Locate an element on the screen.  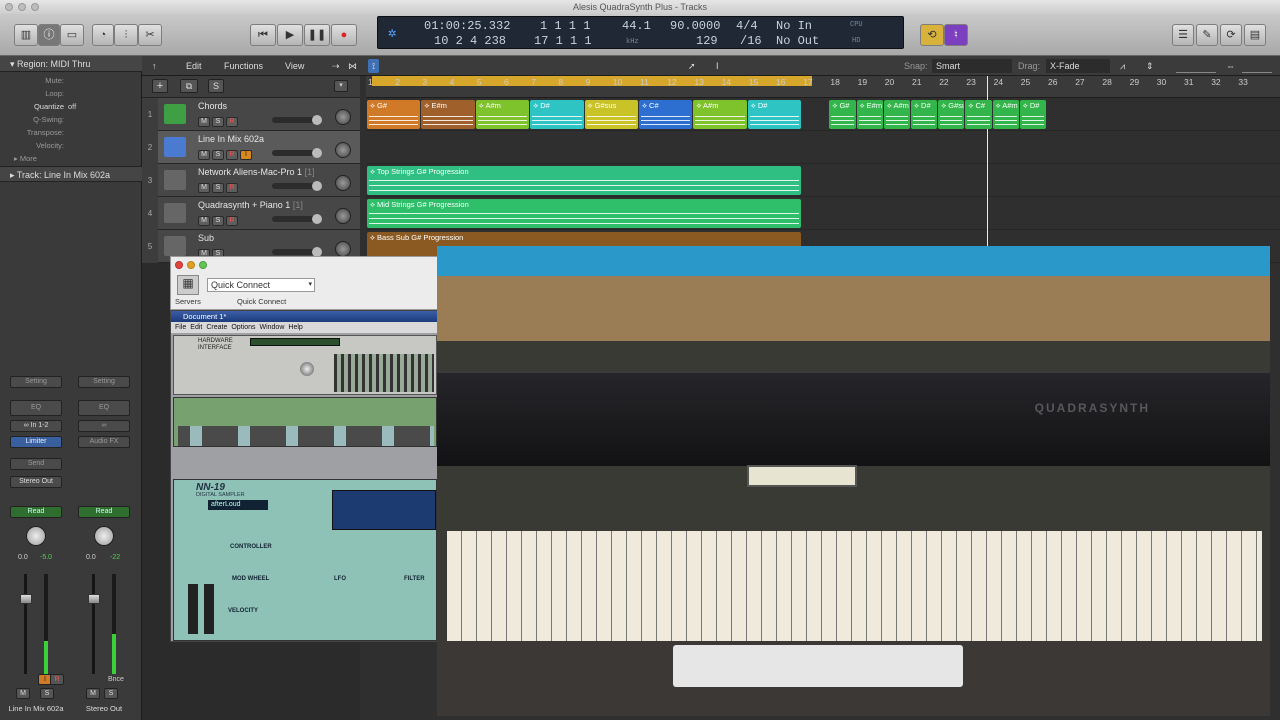
reason-menu-item: Options is located at coordinates (243, 327).